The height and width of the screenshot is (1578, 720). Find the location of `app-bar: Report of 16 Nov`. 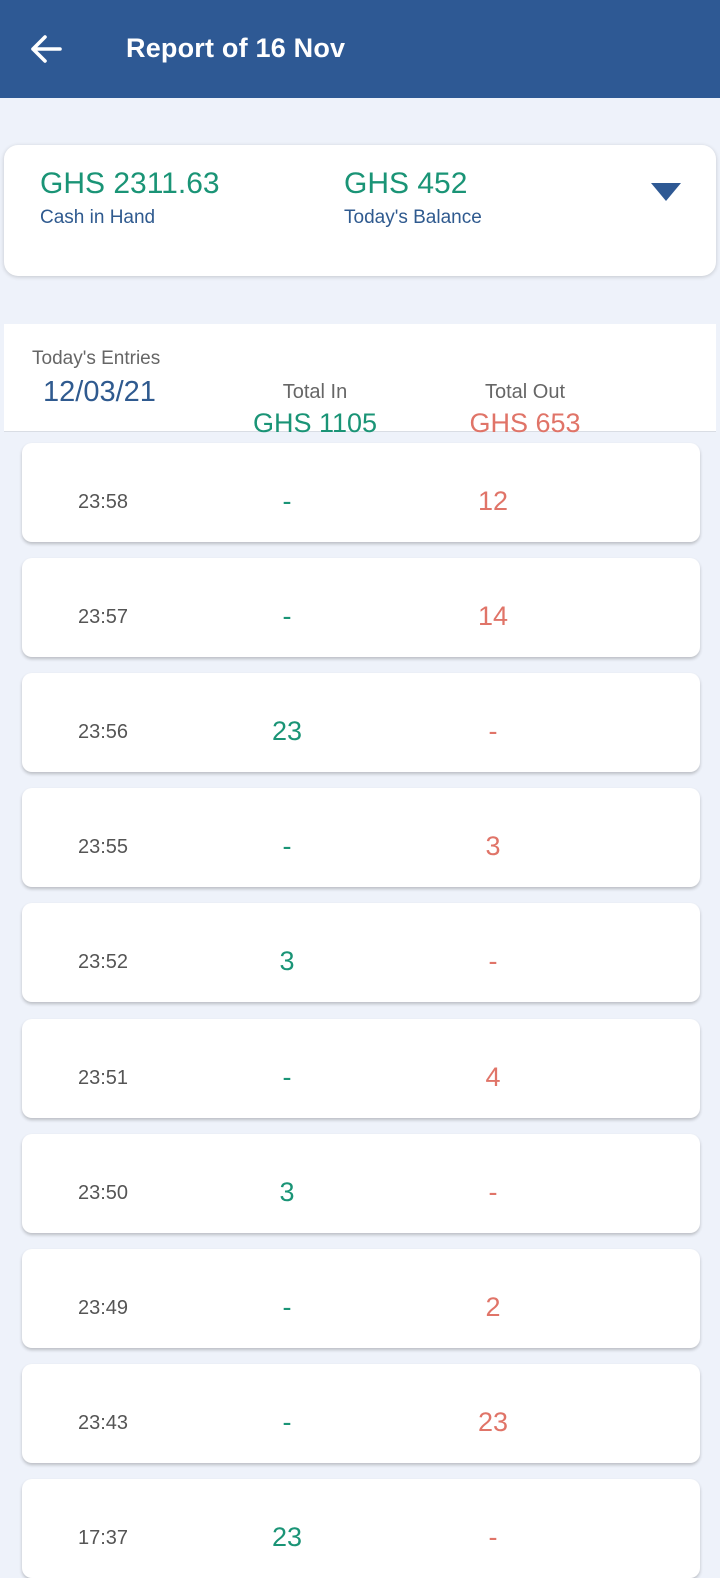

app-bar: Report of 16 Nov is located at coordinates (360, 49).